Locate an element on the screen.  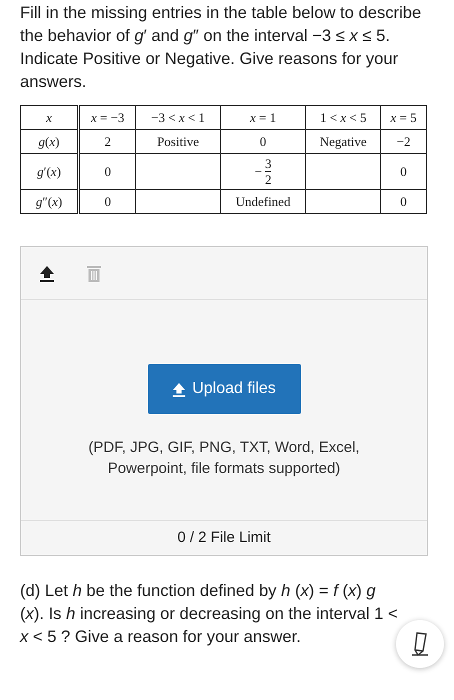
supported-formats-text: (PDF, JPG, GIF, PNG, TXT, Word, Excel, Powerpoint, file formats supported) is located at coordinates (224, 458).